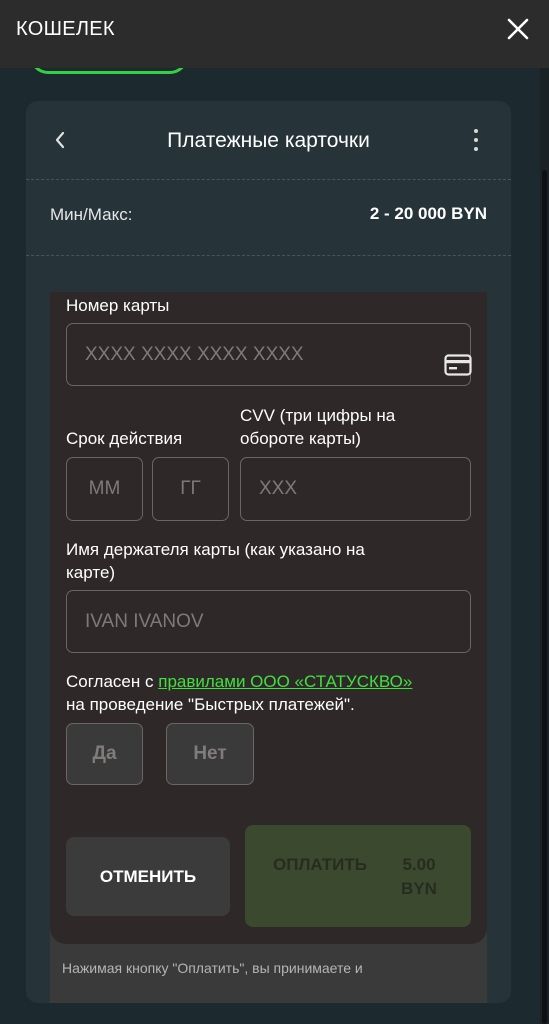 This screenshot has width=549, height=1024. I want to click on agree-no-button: Нет, so click(210, 754).